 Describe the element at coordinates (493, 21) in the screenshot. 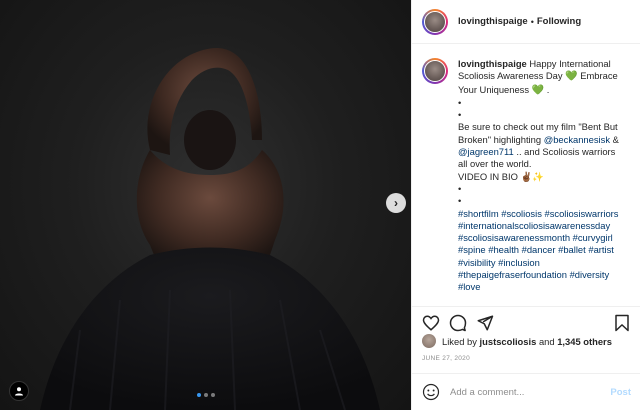

I see `post-username: lovingthispaige` at that location.